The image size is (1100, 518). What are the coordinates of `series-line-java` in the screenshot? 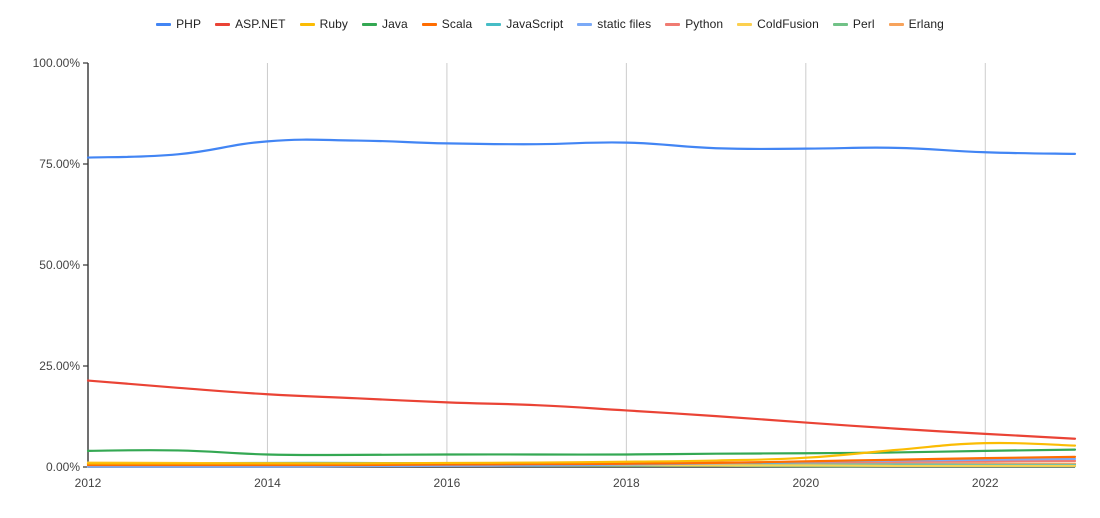 It's located at (581, 452).